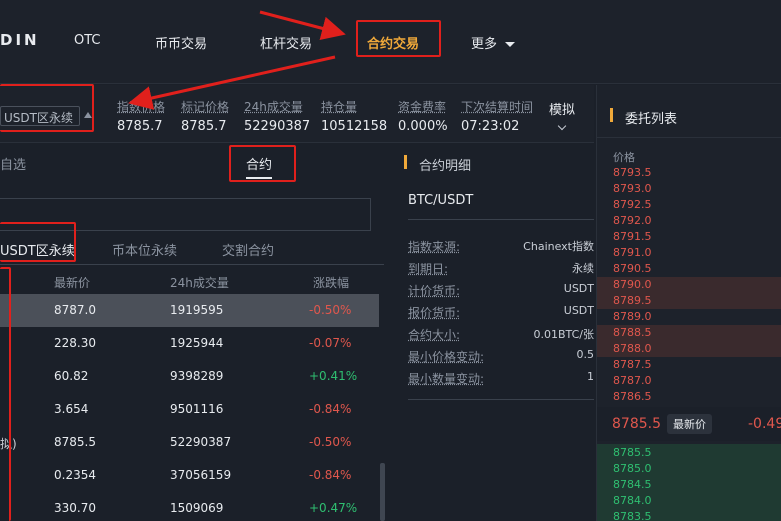  I want to click on annotation-arrows, so click(237, 60).